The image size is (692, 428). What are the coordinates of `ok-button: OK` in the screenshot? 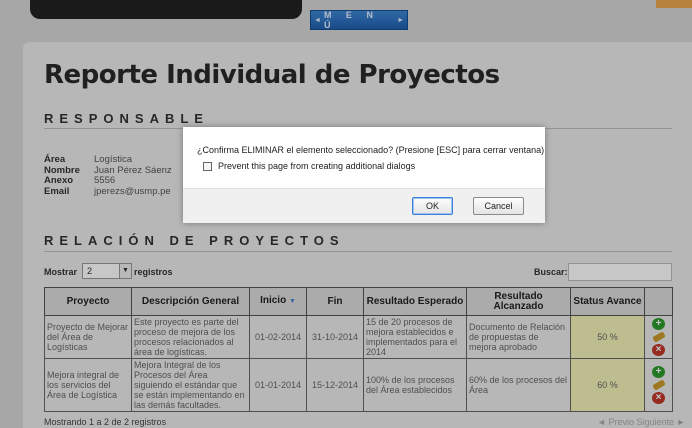 It's located at (432, 206).